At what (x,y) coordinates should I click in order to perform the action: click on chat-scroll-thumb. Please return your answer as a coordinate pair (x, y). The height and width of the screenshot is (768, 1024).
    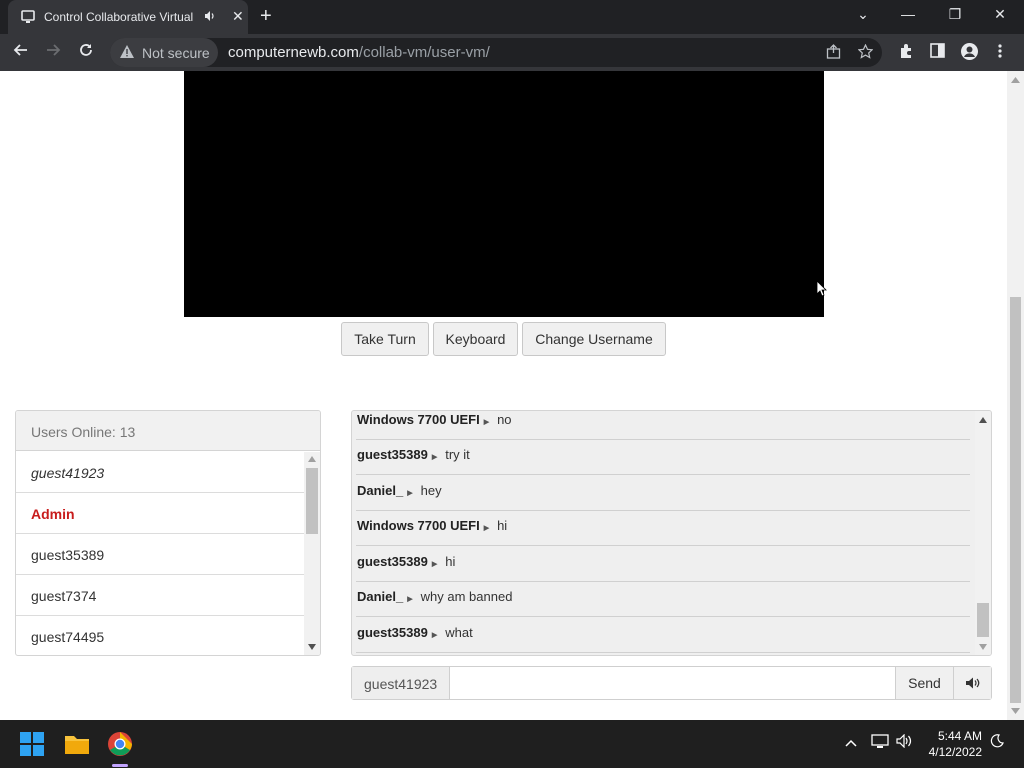
    Looking at the image, I should click on (983, 620).